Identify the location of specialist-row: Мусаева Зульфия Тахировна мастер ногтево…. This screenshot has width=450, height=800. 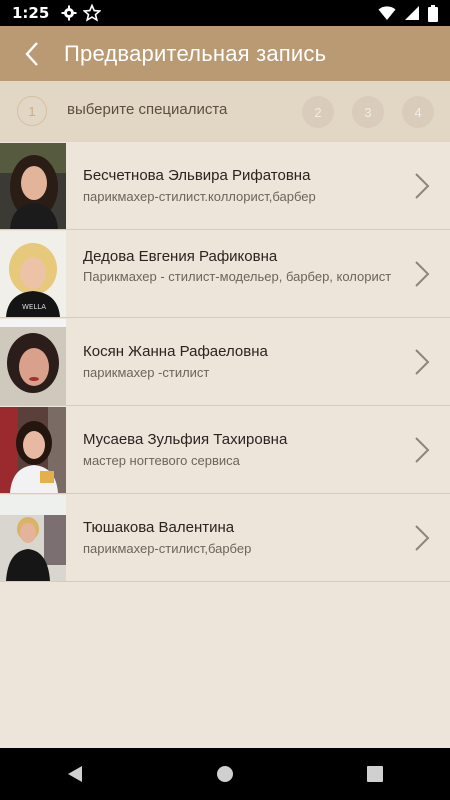
(225, 450).